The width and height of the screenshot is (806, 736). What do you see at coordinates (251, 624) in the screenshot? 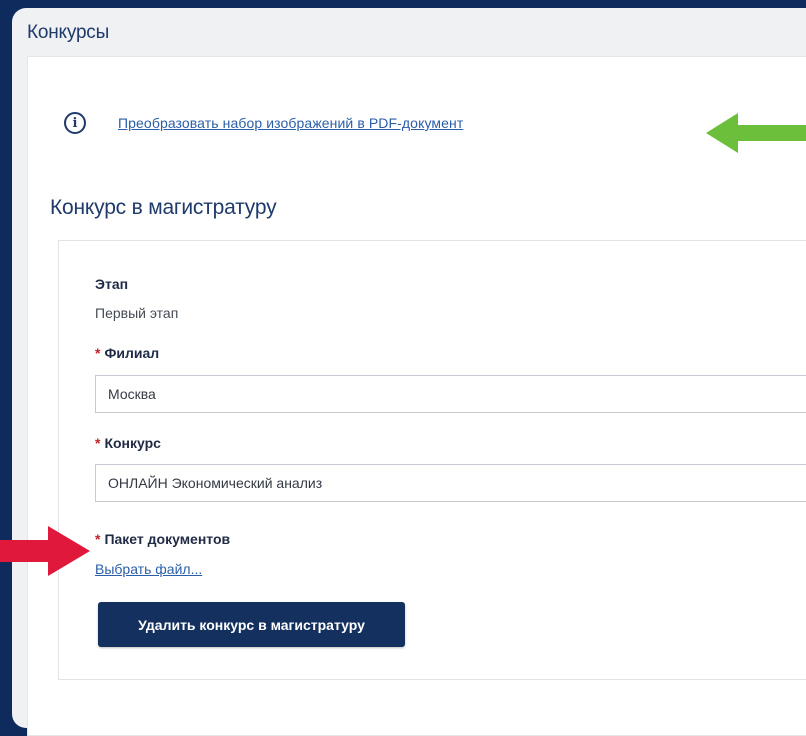
I see `delete-contest-button: Удалить конкурс в магистратуру` at bounding box center [251, 624].